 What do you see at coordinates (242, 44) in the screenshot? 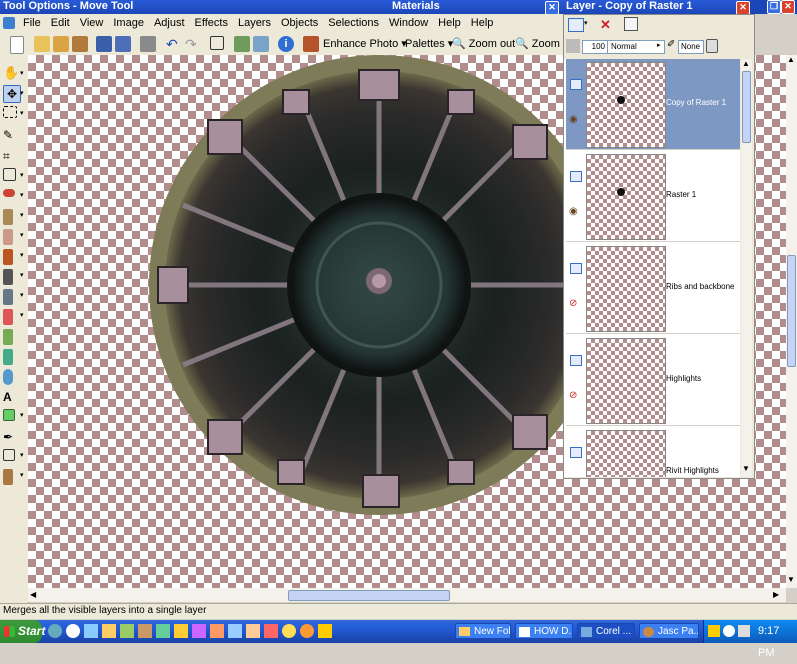
I see `browser-icon` at bounding box center [242, 44].